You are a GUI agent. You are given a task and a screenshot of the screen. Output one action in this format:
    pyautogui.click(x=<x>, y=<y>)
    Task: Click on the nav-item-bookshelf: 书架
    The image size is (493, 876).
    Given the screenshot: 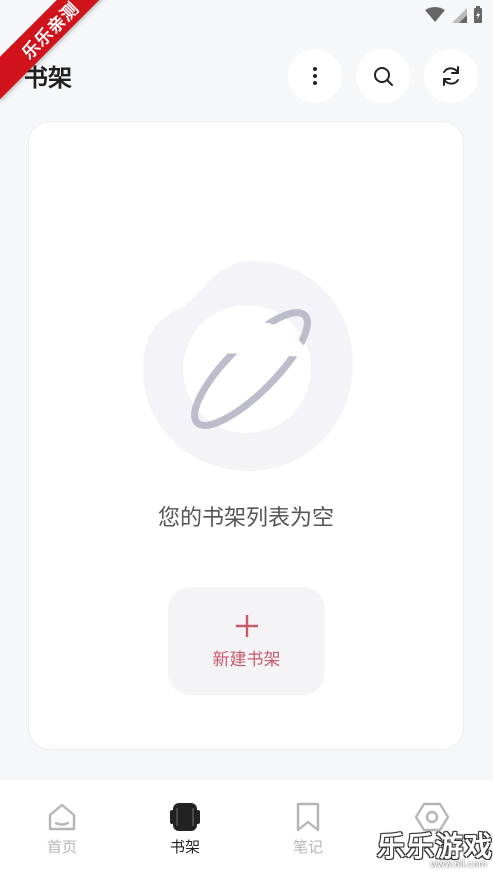 What is the action you would take?
    pyautogui.click(x=185, y=829)
    